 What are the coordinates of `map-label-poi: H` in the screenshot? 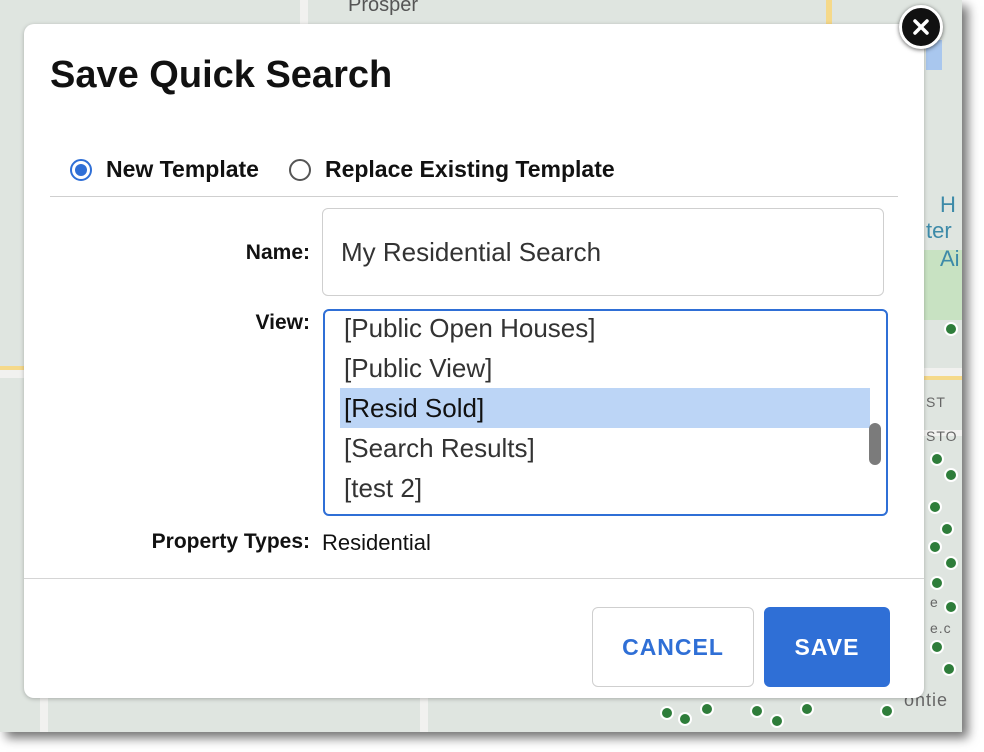 It's located at (948, 204).